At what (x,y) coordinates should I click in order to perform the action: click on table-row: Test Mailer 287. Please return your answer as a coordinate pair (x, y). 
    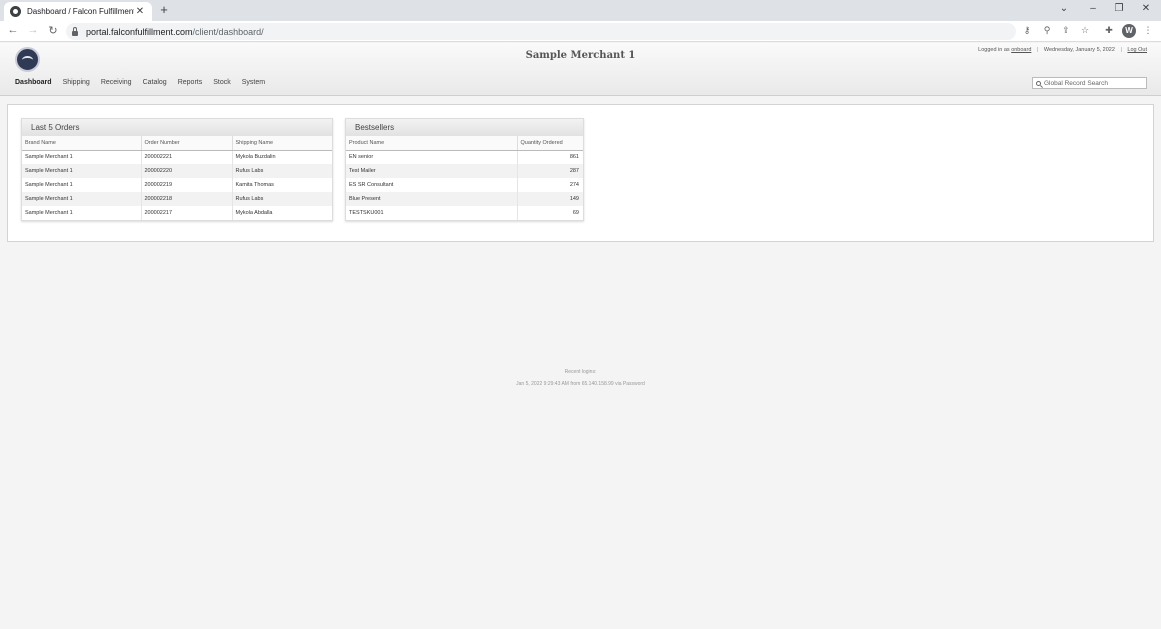
    Looking at the image, I should click on (464, 171).